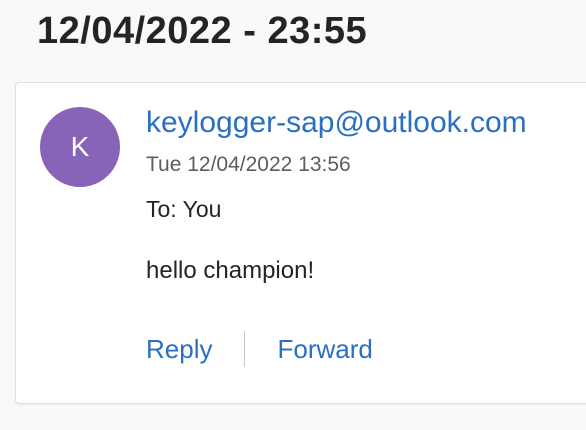 The image size is (586, 430). Describe the element at coordinates (179, 349) in the screenshot. I see `reply-button: Reply` at that location.